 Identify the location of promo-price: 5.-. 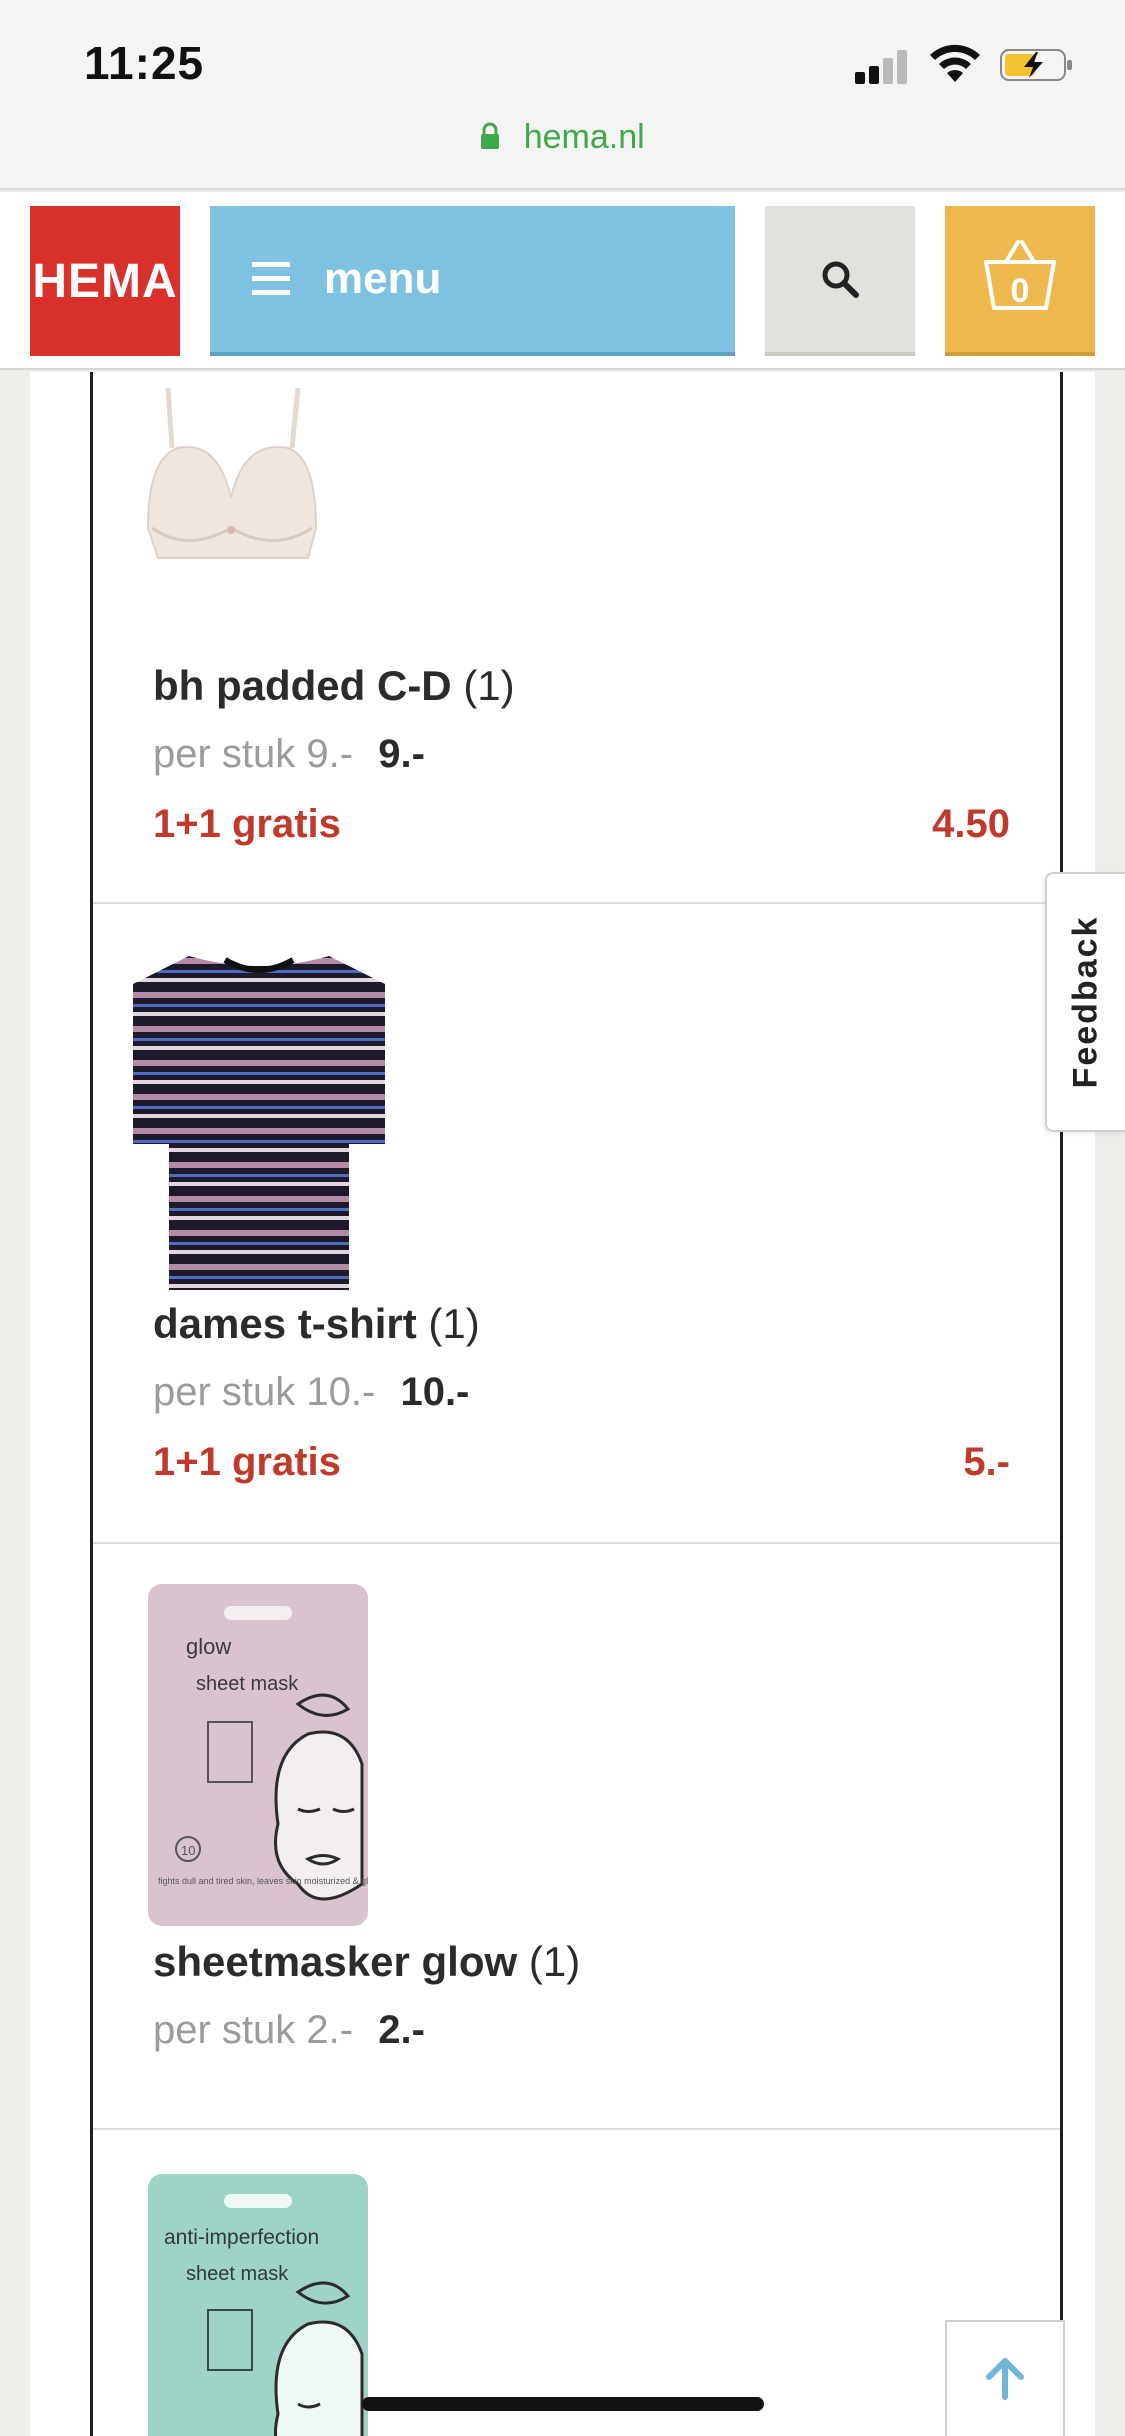
(986, 1462).